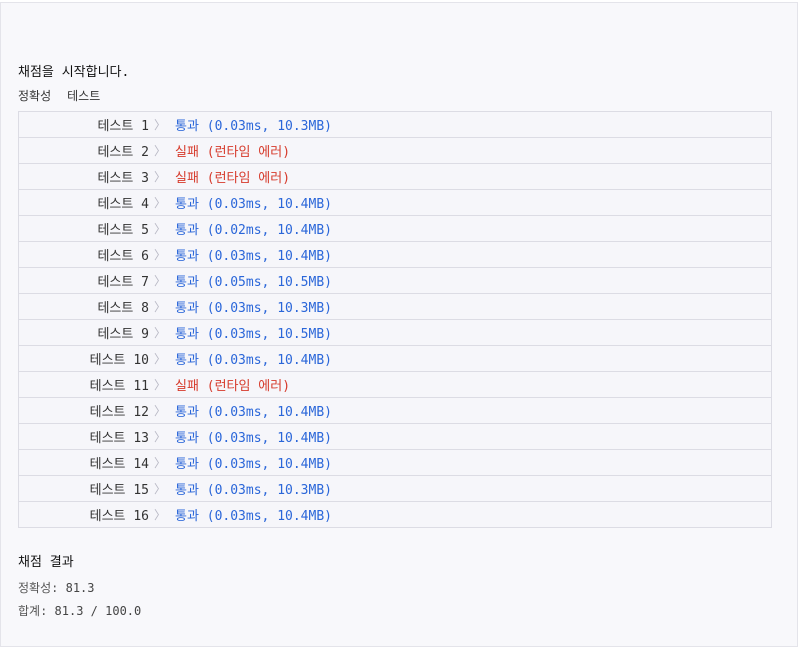 The height and width of the screenshot is (650, 800). What do you see at coordinates (269, 282) in the screenshot?
I see `result-detail: (0.05ms, 10.5MB)` at bounding box center [269, 282].